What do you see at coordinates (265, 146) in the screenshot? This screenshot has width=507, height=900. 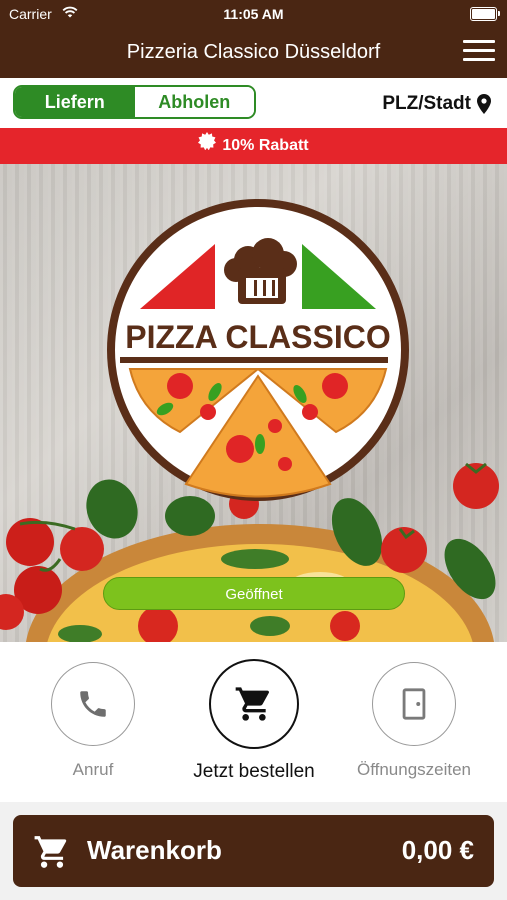 I see `discount-text: 10% Rabatt` at bounding box center [265, 146].